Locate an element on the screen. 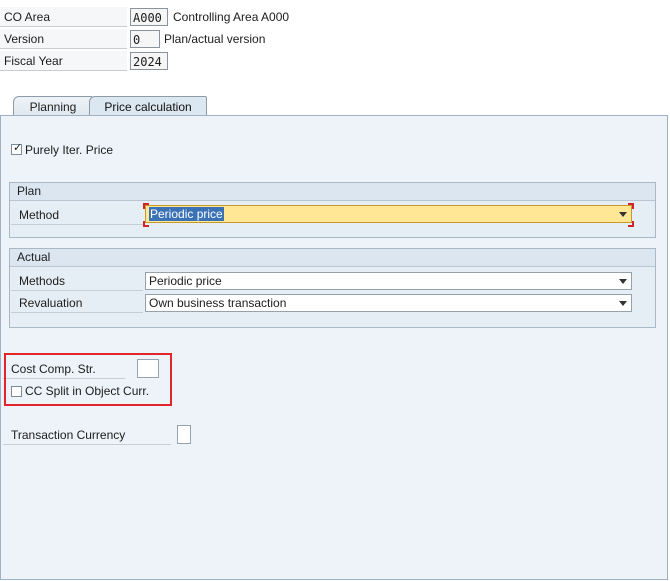 The height and width of the screenshot is (581, 670). tab-price-calculation: Price calculation is located at coordinates (148, 106).